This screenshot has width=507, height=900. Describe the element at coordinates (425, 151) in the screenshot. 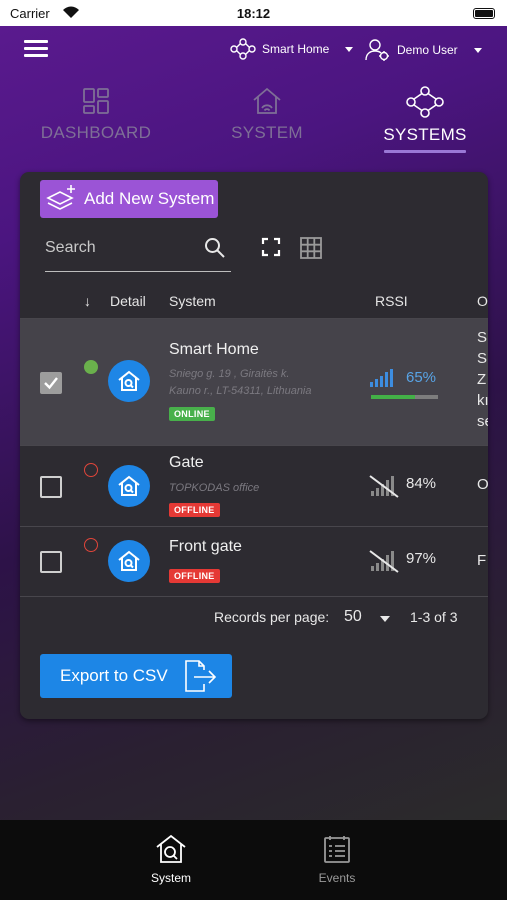

I see `active-tab-indicator` at that location.